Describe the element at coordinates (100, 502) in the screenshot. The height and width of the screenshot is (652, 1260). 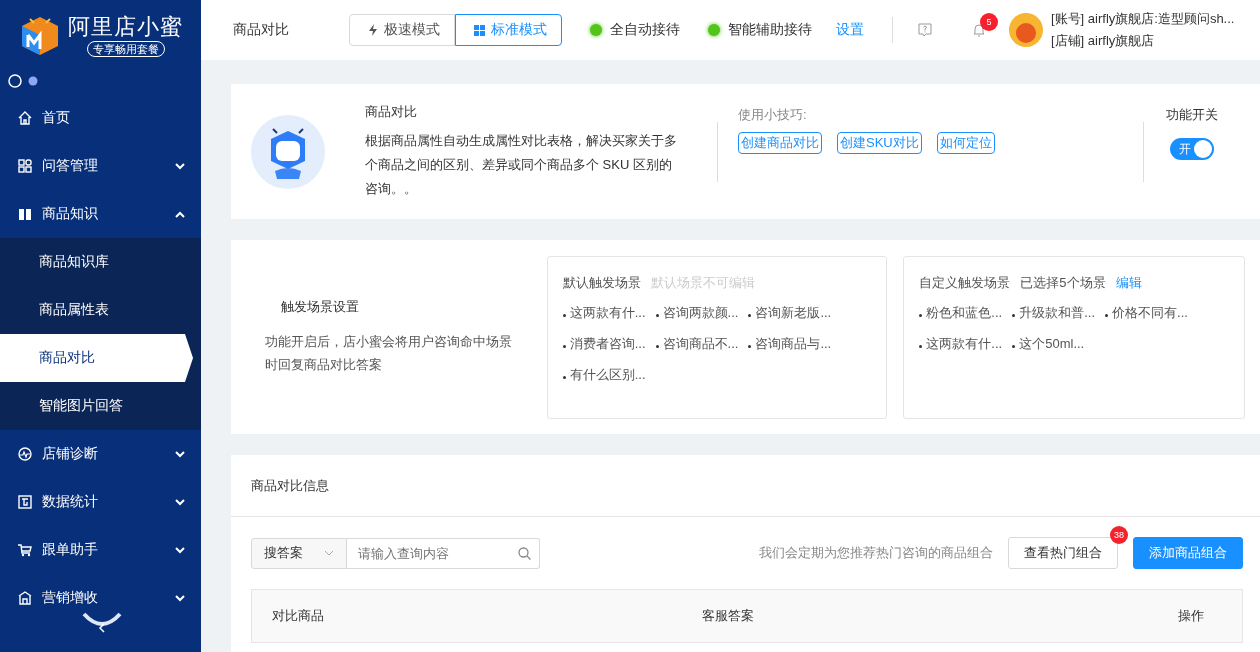
I see `menu-item: 数据统计` at that location.